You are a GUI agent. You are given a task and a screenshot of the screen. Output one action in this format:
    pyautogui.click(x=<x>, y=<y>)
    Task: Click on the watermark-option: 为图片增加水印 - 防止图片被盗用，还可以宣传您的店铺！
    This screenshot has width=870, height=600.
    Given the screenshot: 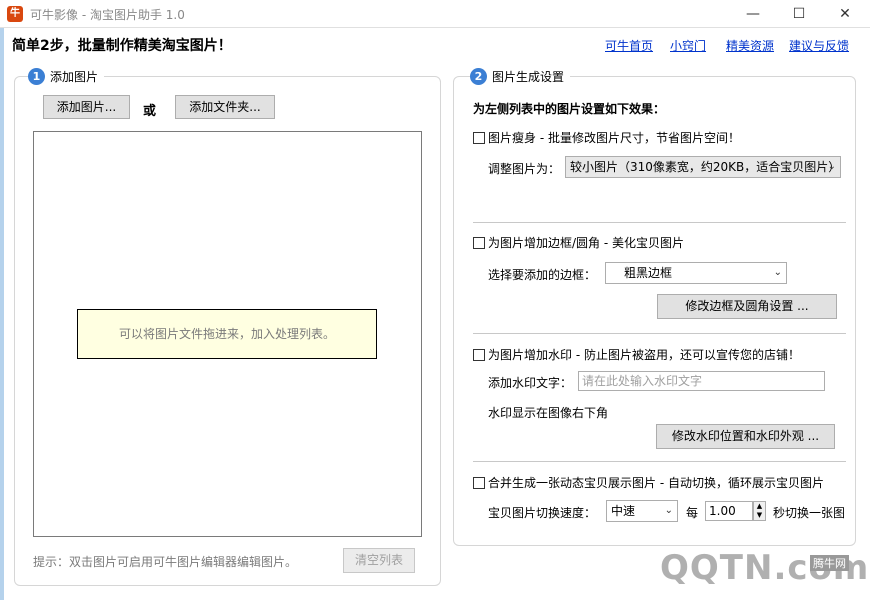 What is the action you would take?
    pyautogui.click(x=636, y=354)
    